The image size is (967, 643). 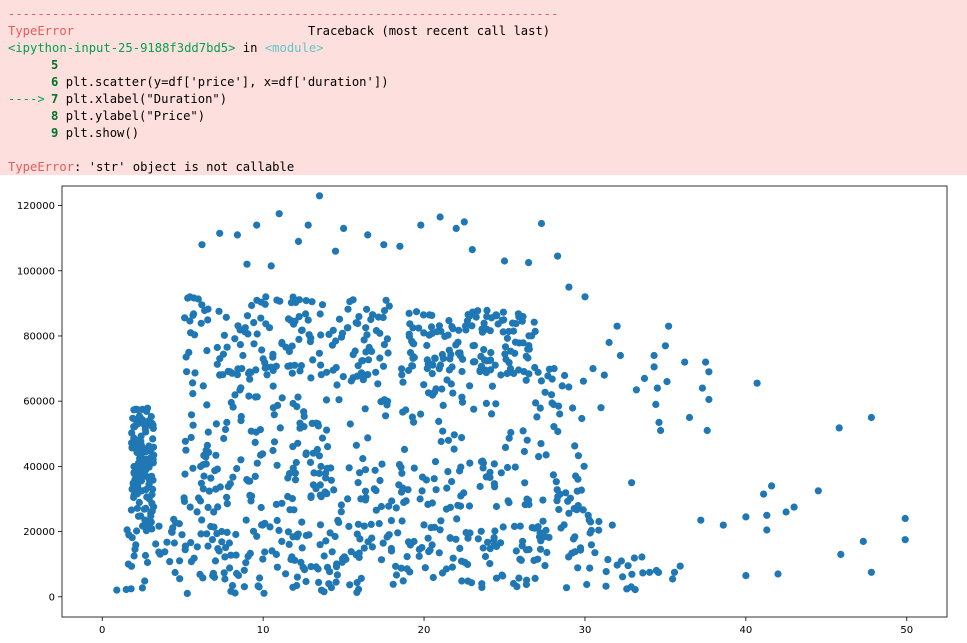 What do you see at coordinates (146, 99) in the screenshot?
I see `code-line: plt.xlabel("Duration")` at bounding box center [146, 99].